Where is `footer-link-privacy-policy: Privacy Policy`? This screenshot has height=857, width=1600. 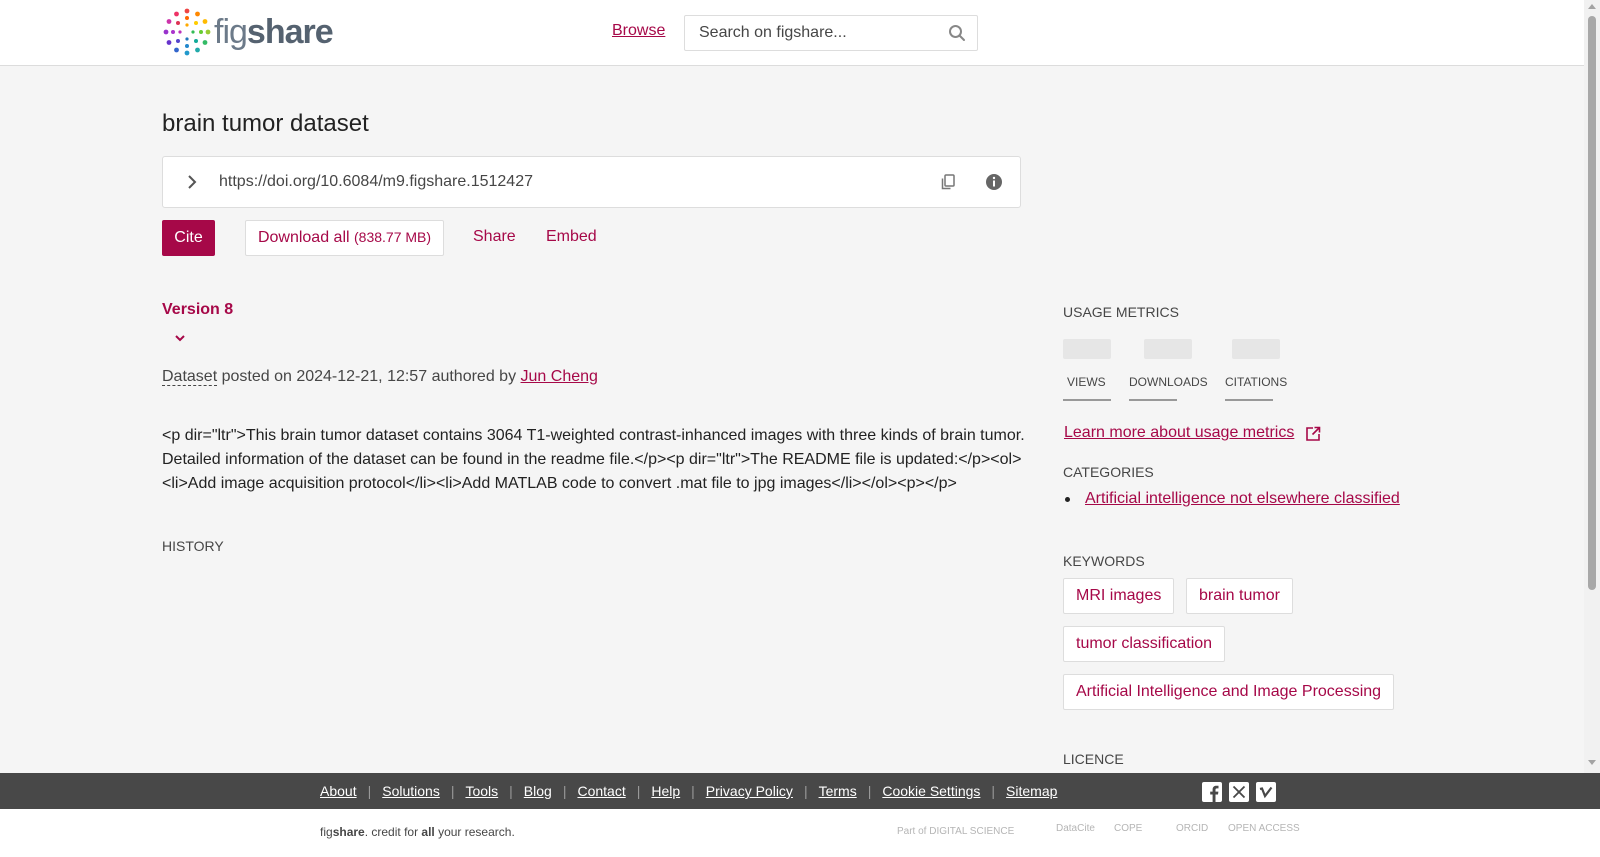
footer-link-privacy-policy: Privacy Policy is located at coordinates (749, 791).